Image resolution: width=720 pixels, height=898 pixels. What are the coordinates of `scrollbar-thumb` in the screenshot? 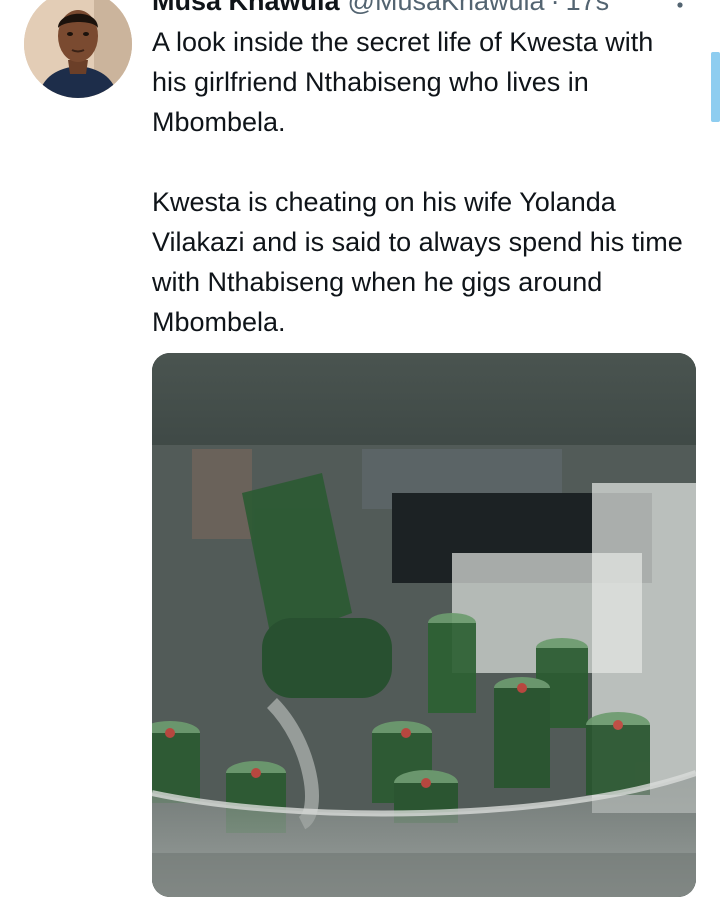 It's located at (715, 87).